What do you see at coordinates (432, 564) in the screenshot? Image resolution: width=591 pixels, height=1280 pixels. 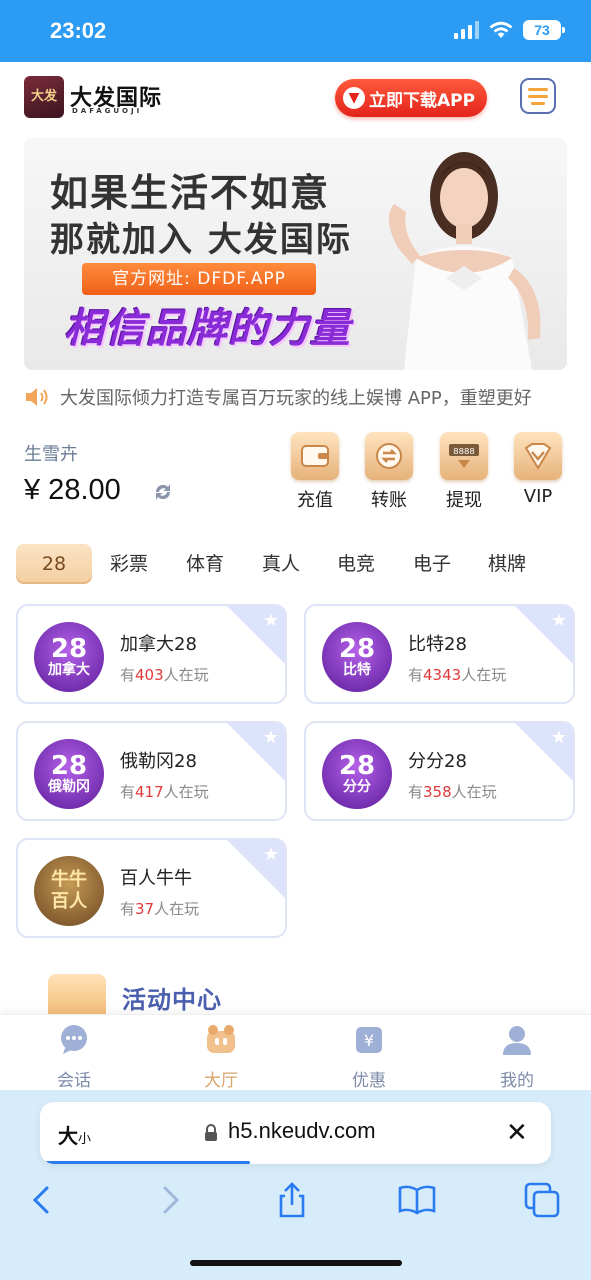 I see `tab-electronic: 电子` at bounding box center [432, 564].